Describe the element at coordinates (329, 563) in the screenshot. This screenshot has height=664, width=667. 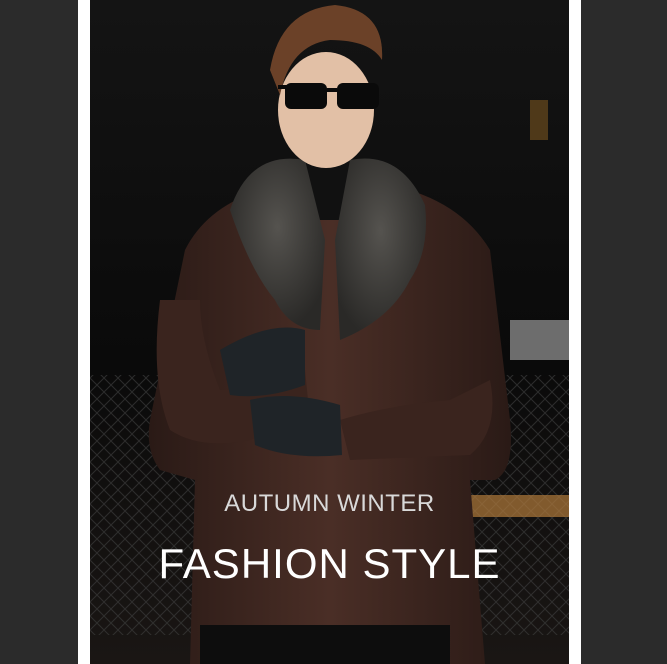
I see `banner-title: FASHION STYLE` at that location.